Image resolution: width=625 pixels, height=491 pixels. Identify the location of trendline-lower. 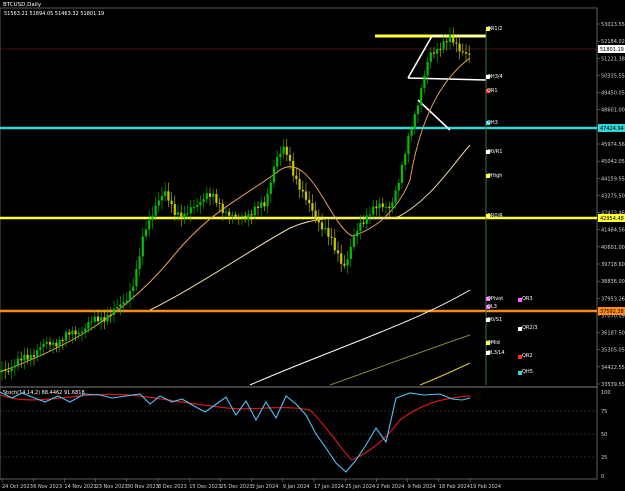
(434, 115).